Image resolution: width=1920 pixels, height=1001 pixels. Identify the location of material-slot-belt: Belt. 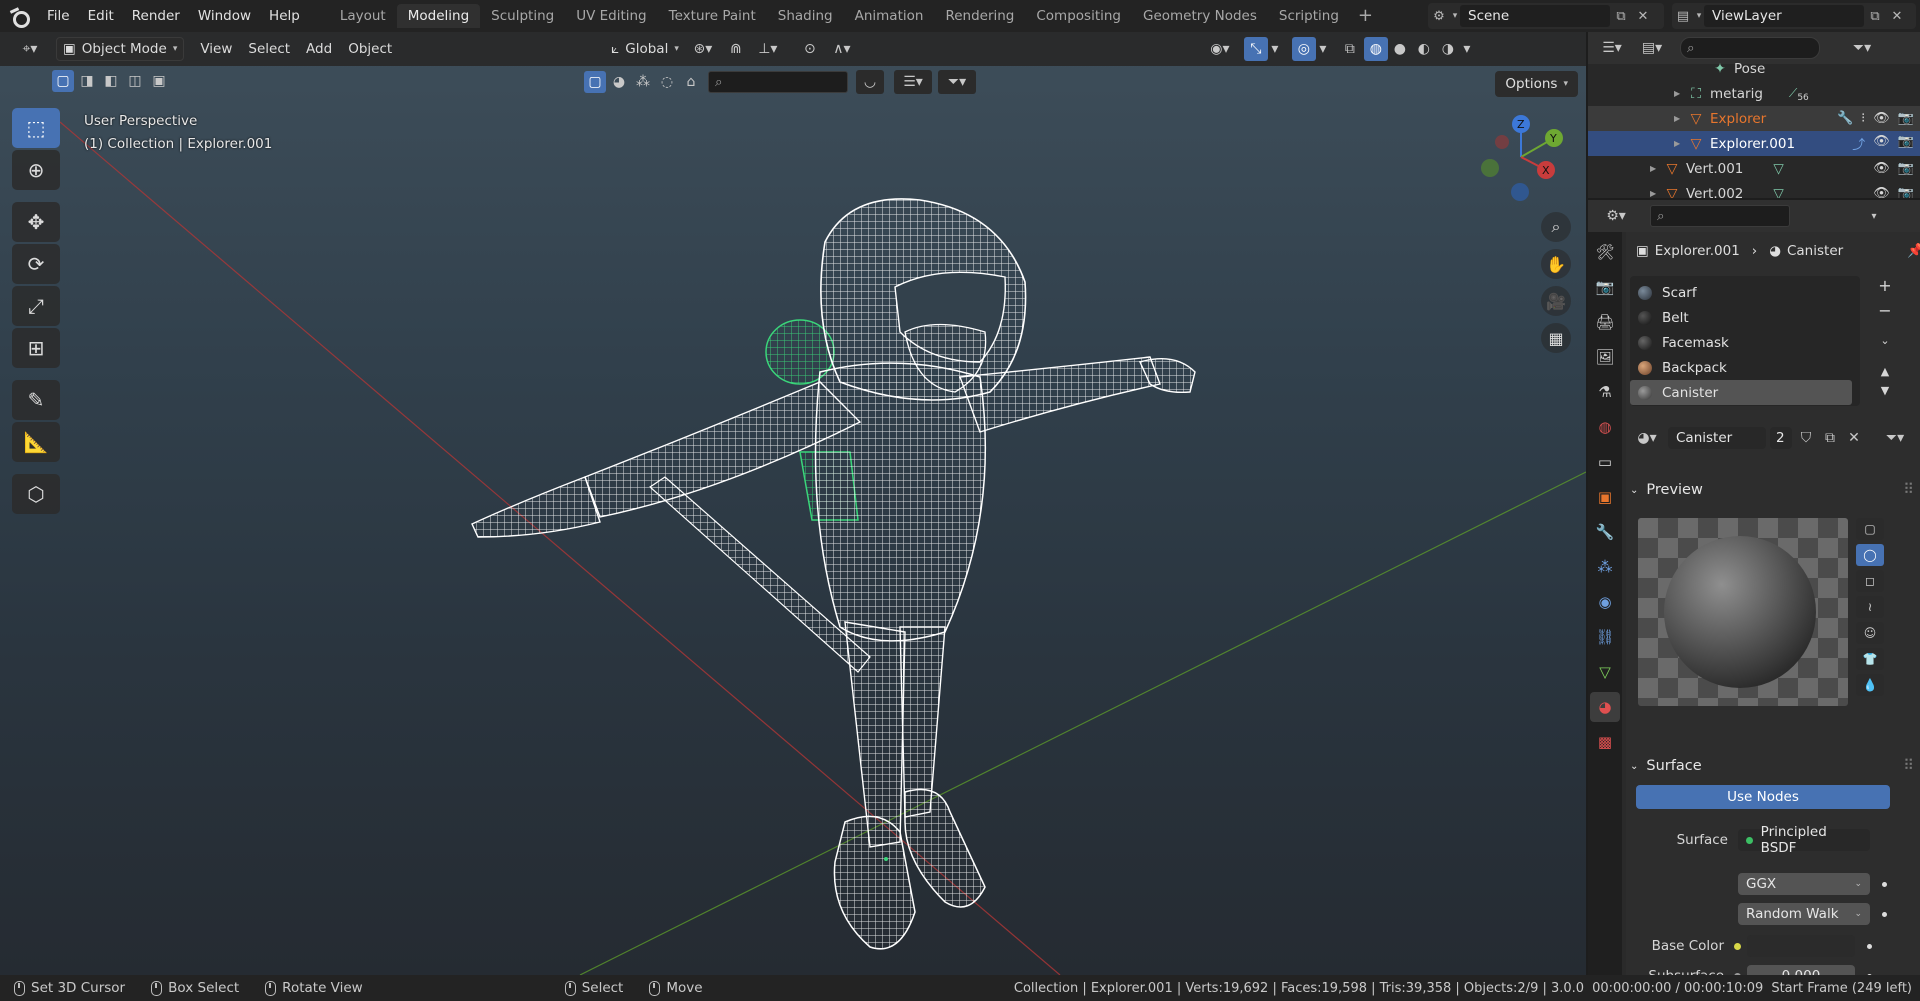
(1745, 317).